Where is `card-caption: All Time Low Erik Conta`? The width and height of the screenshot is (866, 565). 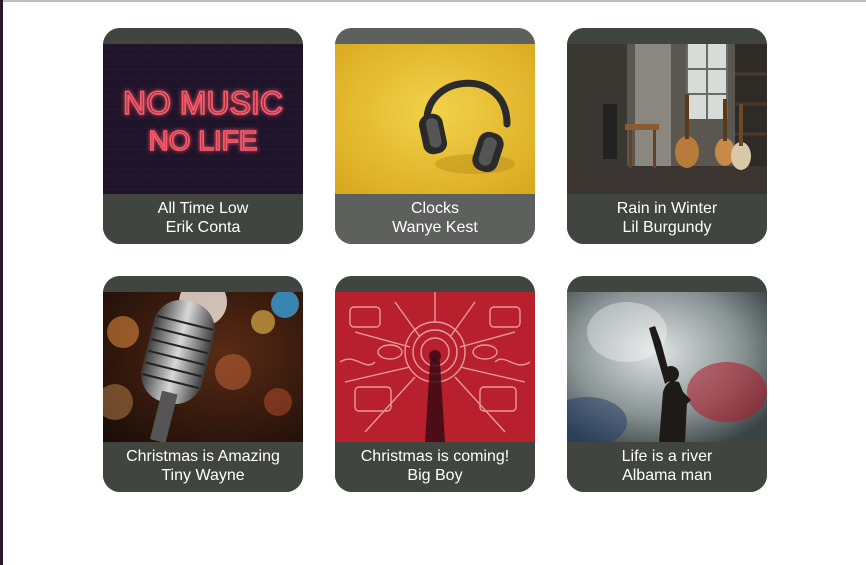
card-caption: All Time Low Erik Conta is located at coordinates (203, 219).